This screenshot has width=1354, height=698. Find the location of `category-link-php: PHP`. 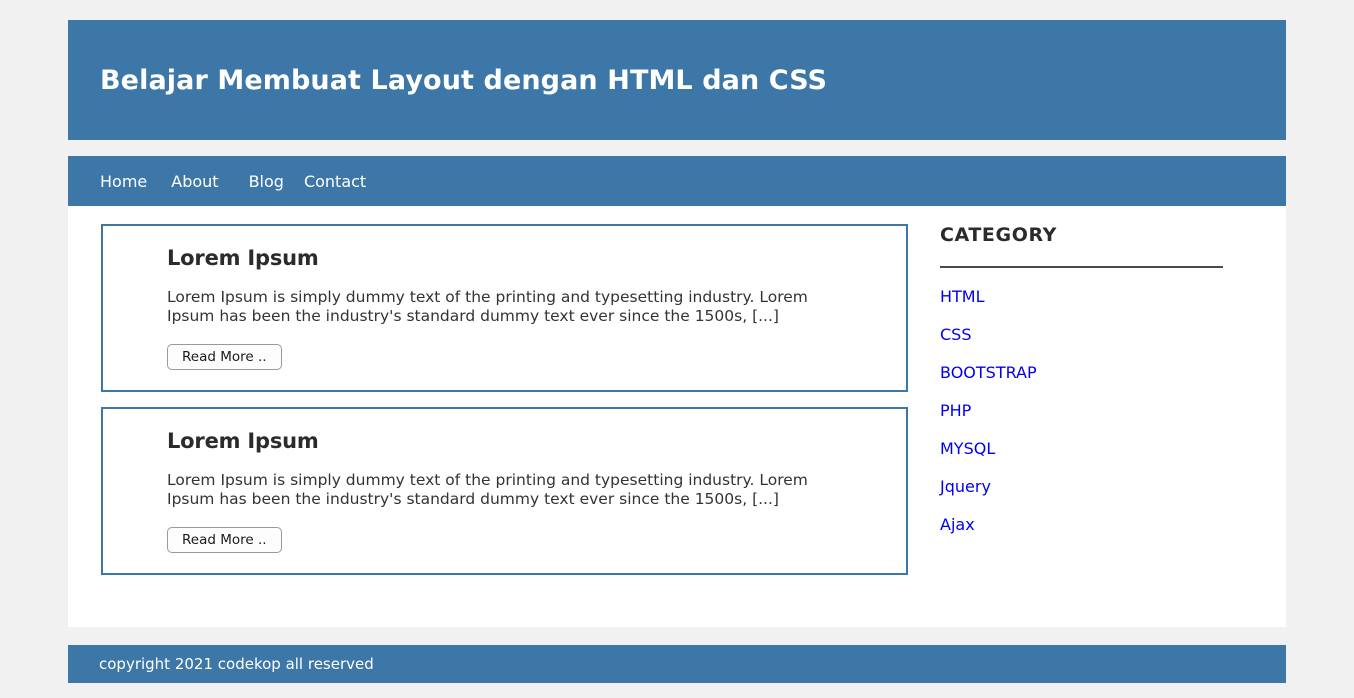

category-link-php: PHP is located at coordinates (955, 411).